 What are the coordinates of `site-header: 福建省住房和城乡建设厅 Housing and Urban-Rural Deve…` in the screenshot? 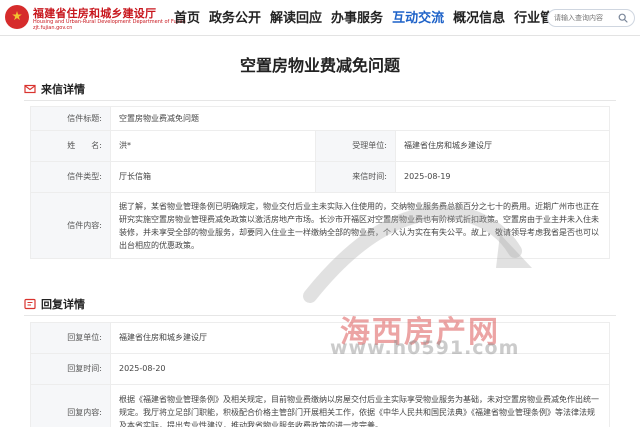 It's located at (320, 18).